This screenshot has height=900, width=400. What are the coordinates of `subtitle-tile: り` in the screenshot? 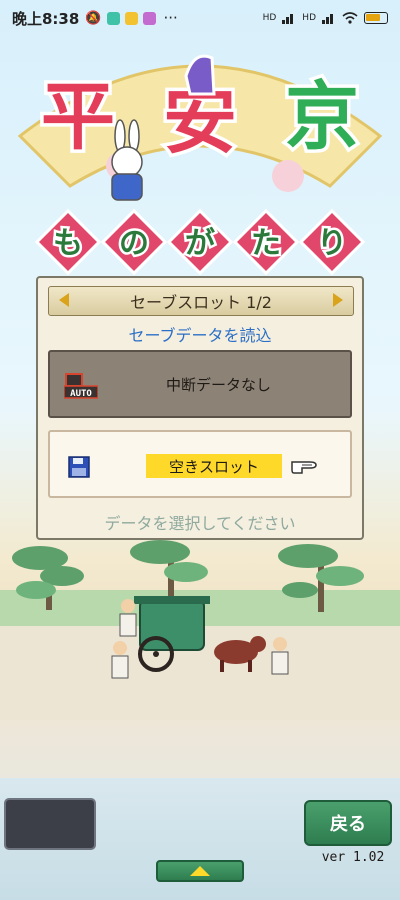 It's located at (332, 242).